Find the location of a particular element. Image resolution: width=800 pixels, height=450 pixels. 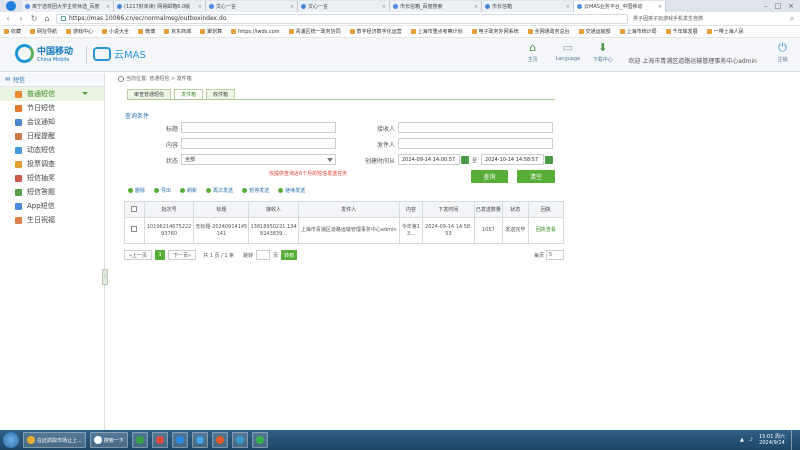

sidebar-item: 短信答题 is located at coordinates (52, 192).